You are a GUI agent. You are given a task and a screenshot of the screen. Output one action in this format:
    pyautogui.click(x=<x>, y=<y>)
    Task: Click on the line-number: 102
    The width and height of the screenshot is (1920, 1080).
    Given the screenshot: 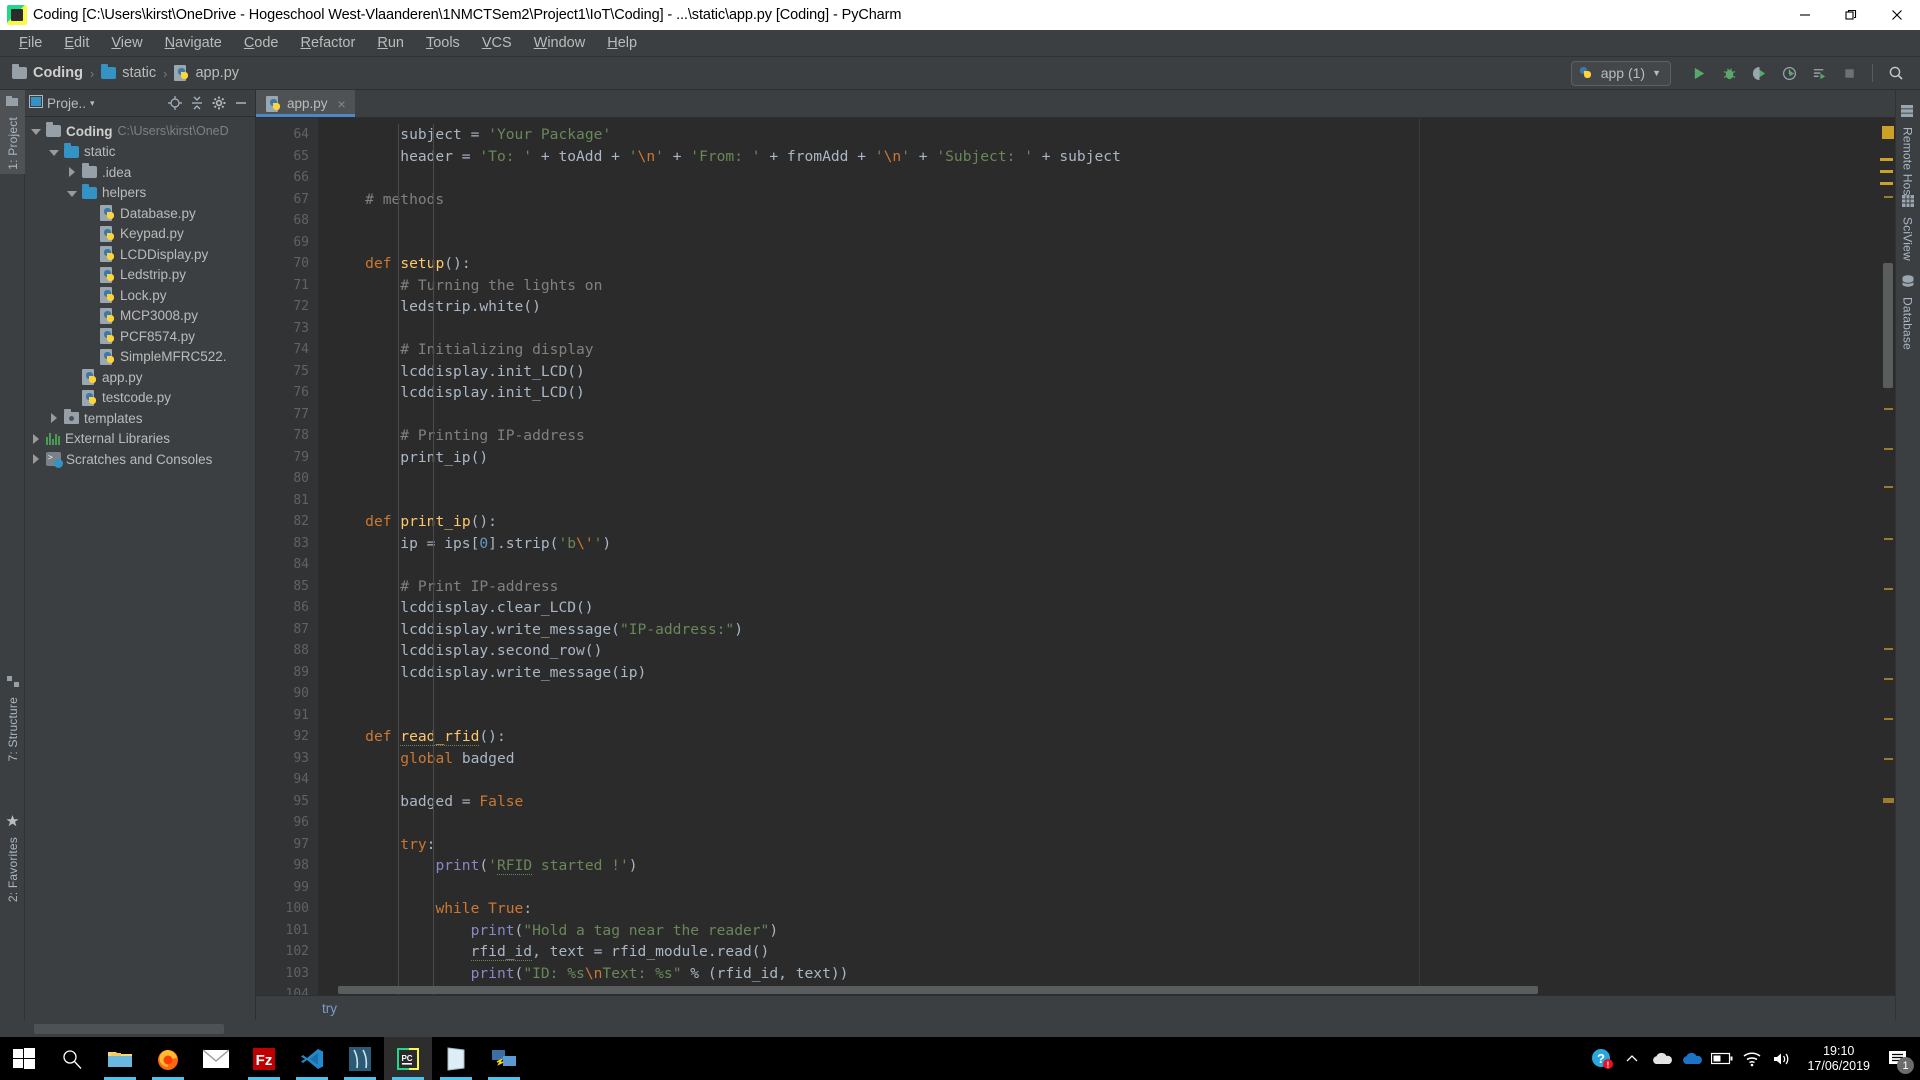 What is the action you would take?
    pyautogui.click(x=287, y=952)
    